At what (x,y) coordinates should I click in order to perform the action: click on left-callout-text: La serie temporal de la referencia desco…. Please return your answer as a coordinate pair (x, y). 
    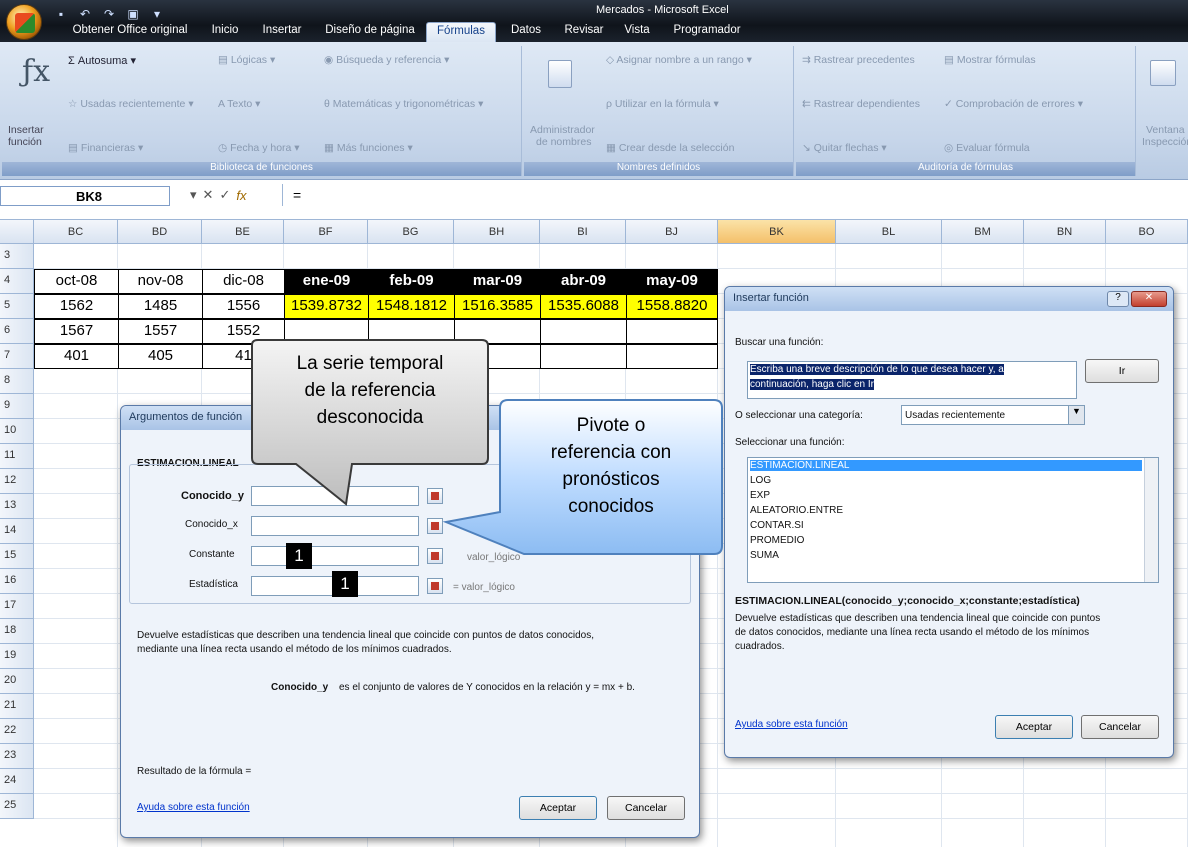
    Looking at the image, I should click on (370, 390).